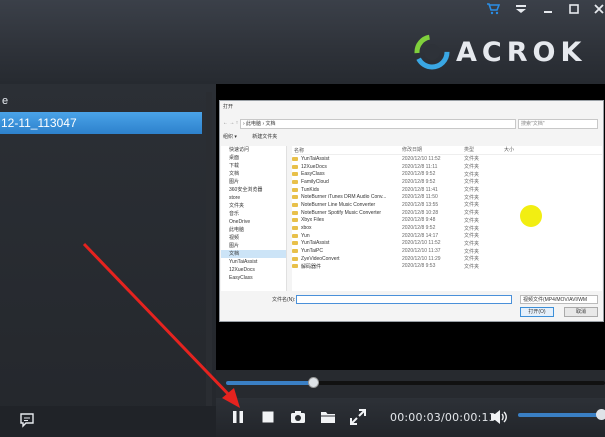 The height and width of the screenshot is (437, 605). What do you see at coordinates (548, 12) in the screenshot?
I see `minimize-icon` at bounding box center [548, 12].